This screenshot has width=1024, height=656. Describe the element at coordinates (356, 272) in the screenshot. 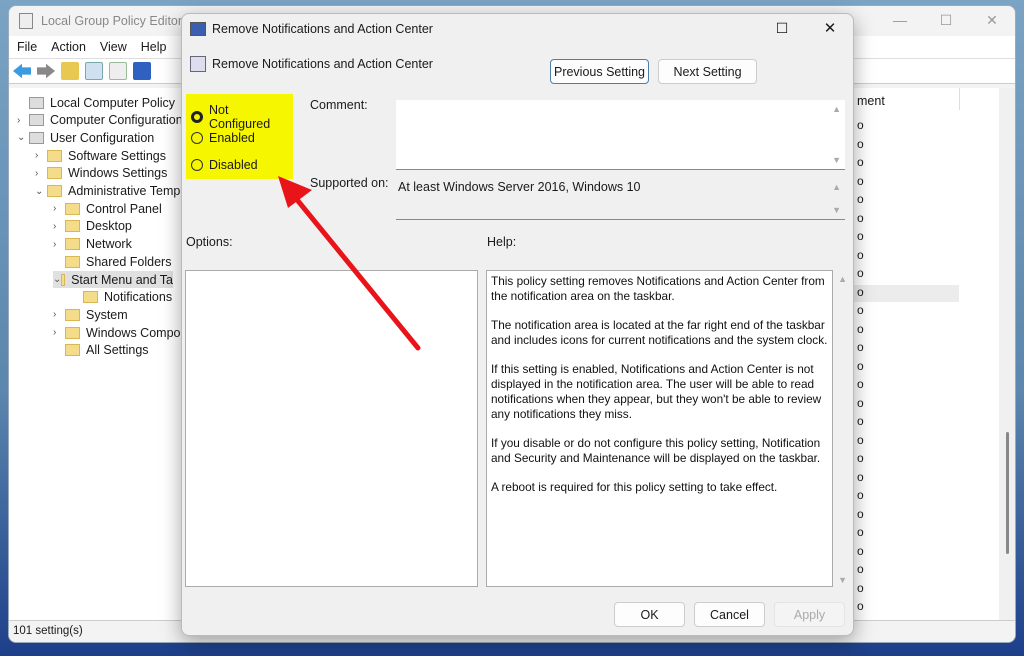

I see `arrow-shaft` at that location.